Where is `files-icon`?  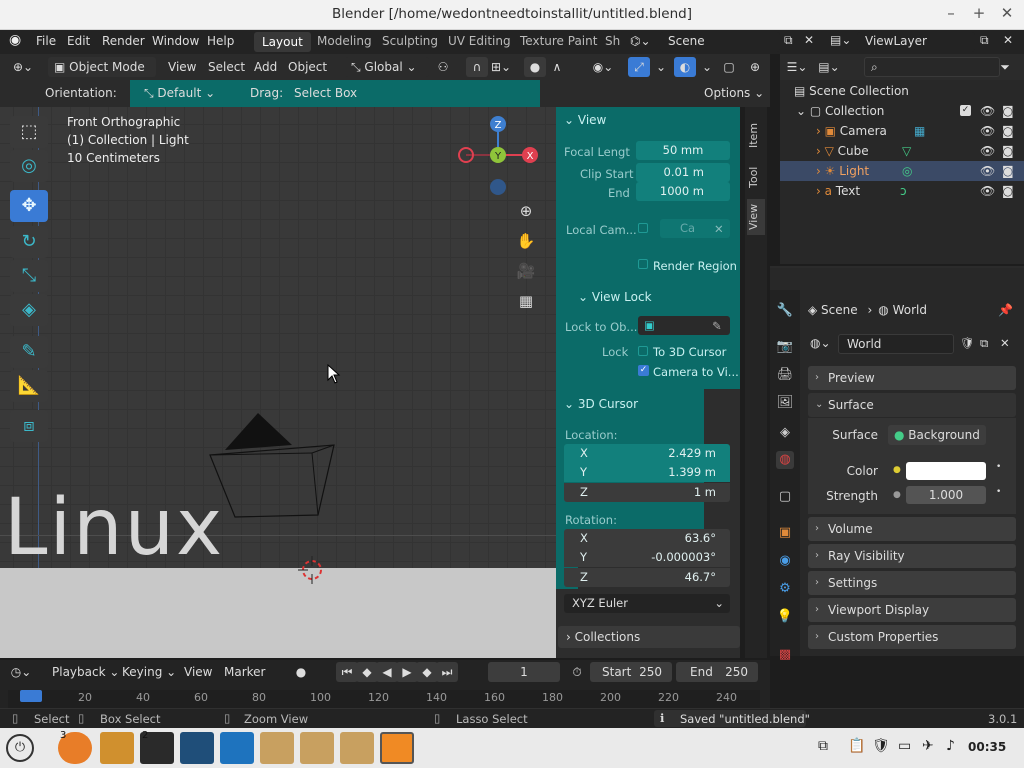 files-icon is located at coordinates (117, 748).